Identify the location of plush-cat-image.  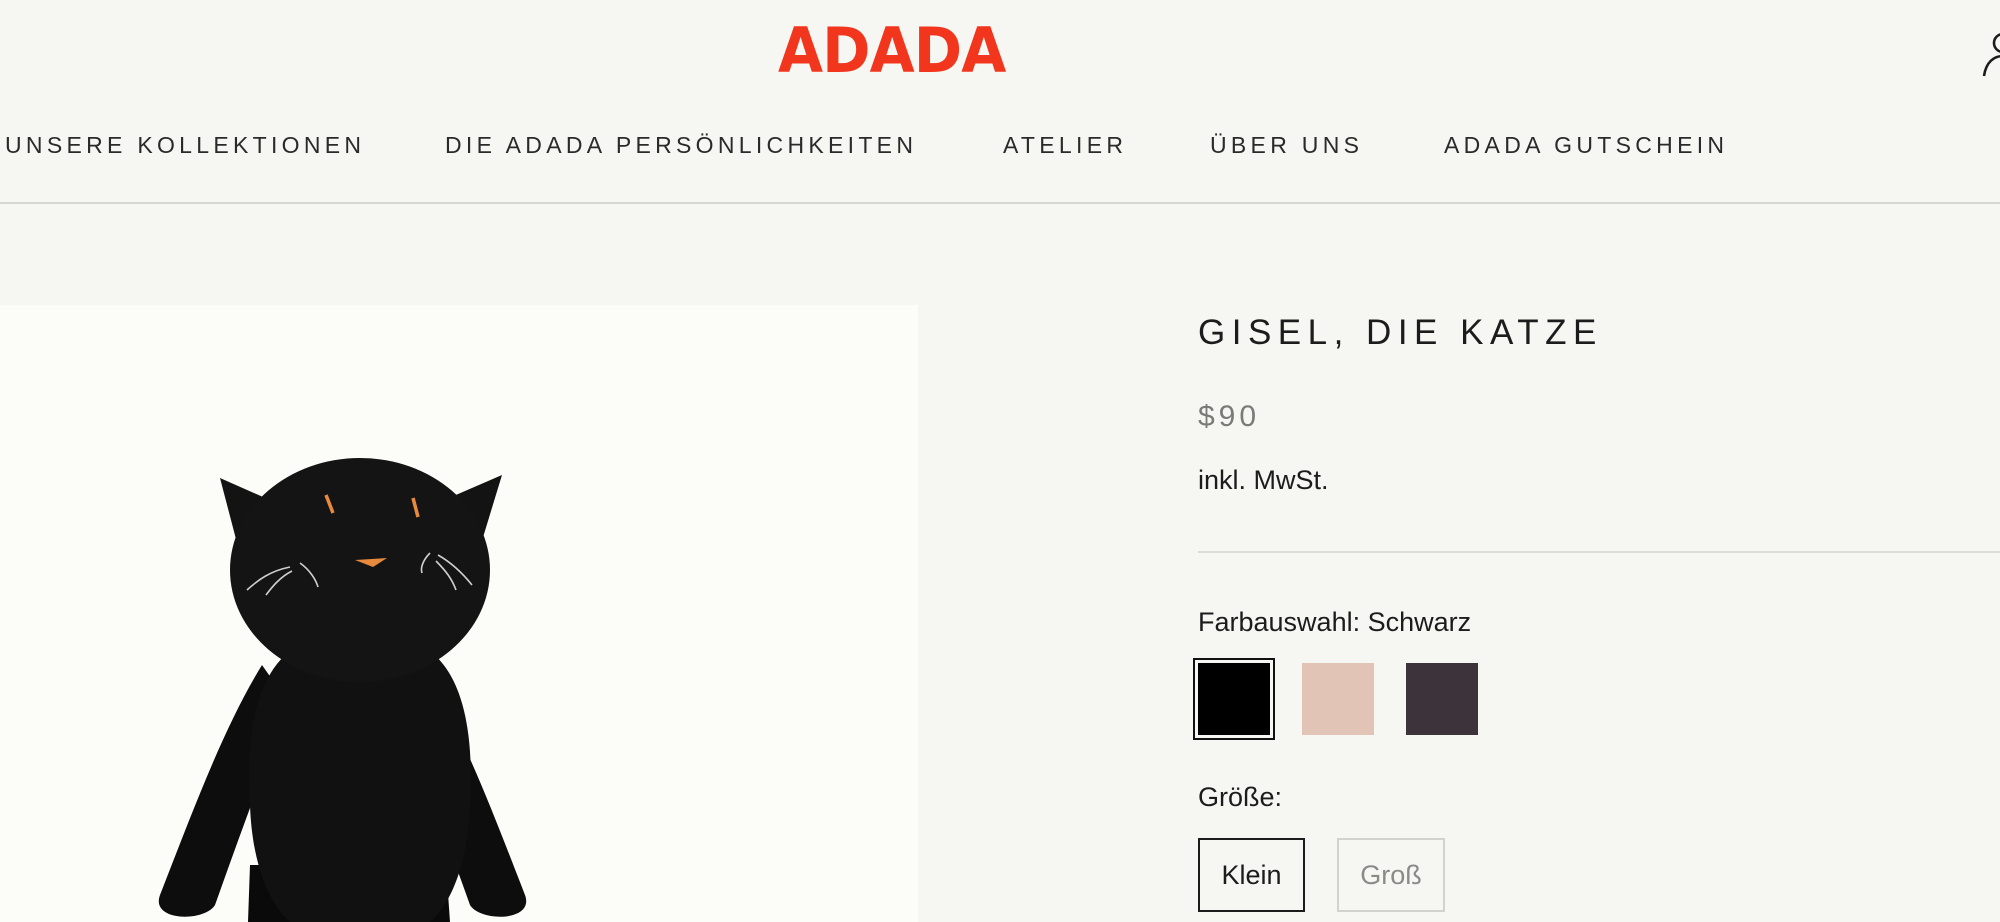
(342, 690).